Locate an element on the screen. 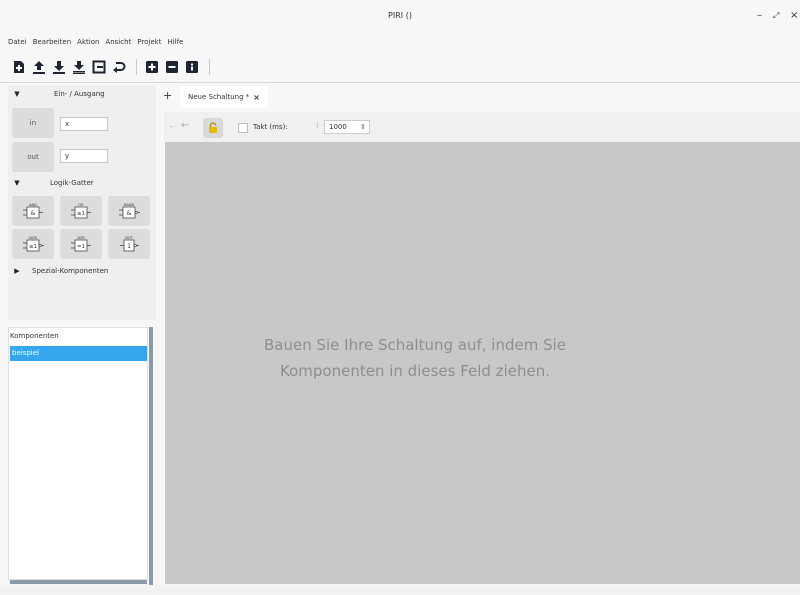 This screenshot has height=595, width=800. minimize-button: – is located at coordinates (759, 15).